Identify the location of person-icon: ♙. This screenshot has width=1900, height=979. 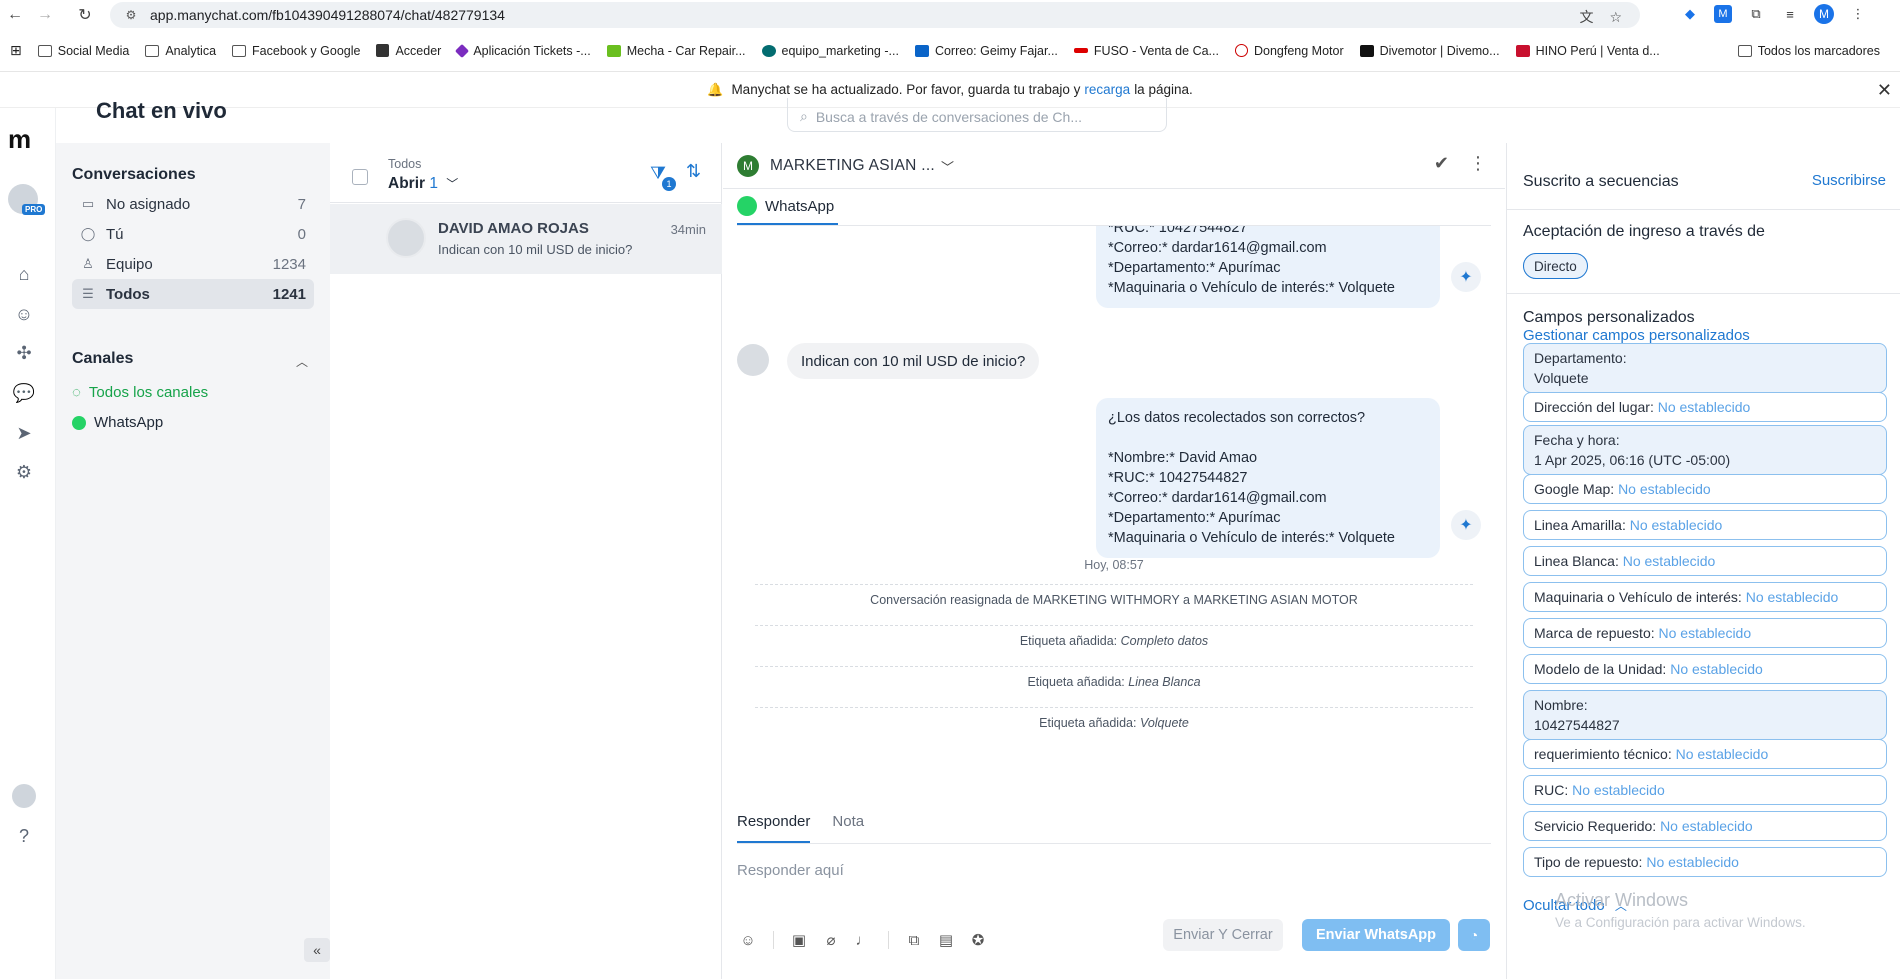
(88, 263).